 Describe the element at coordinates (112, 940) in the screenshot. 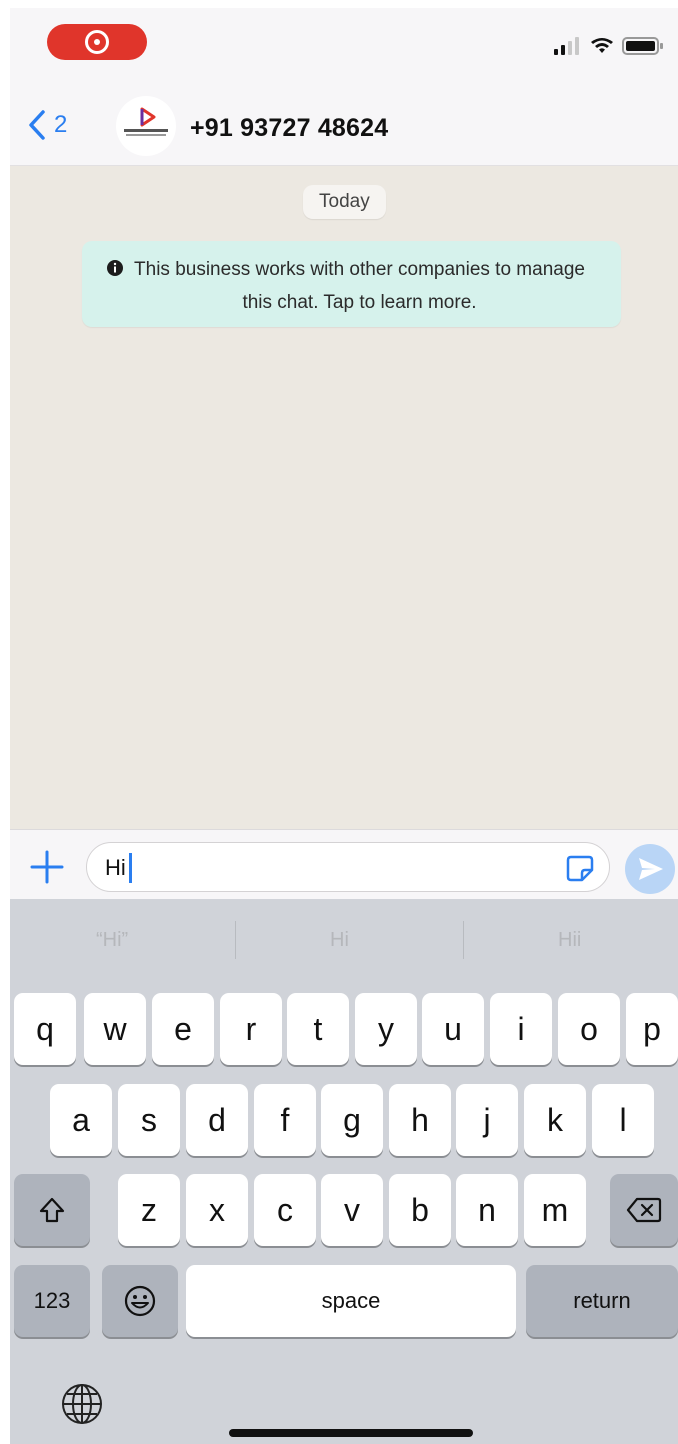

I see `suggestion-1: “Hi”` at that location.